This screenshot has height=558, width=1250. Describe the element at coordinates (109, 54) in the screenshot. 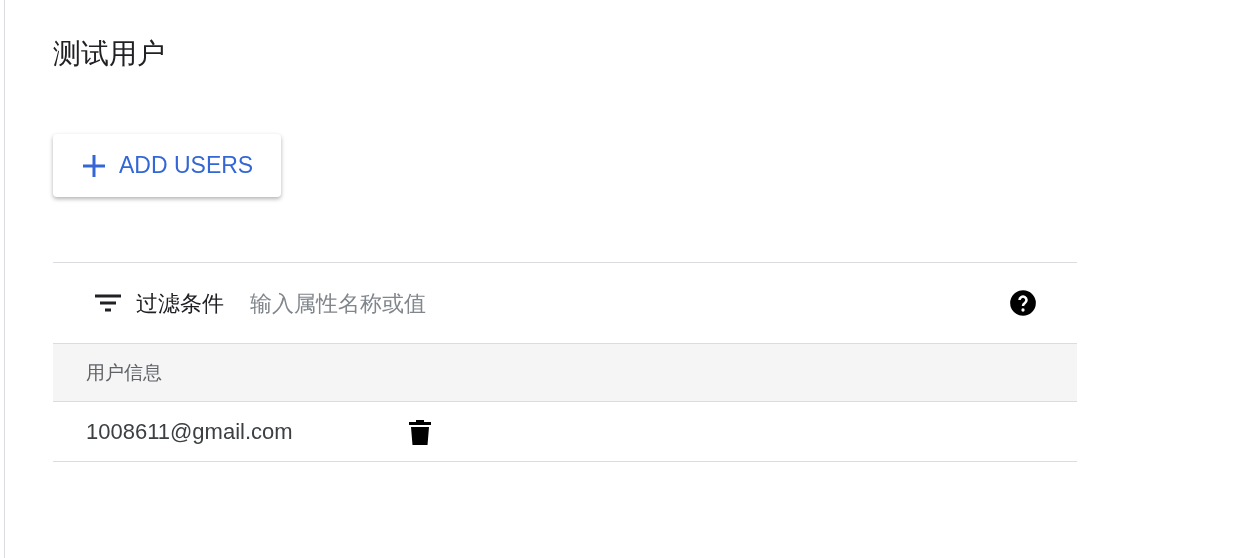

I see `page-title: 测试用户` at that location.